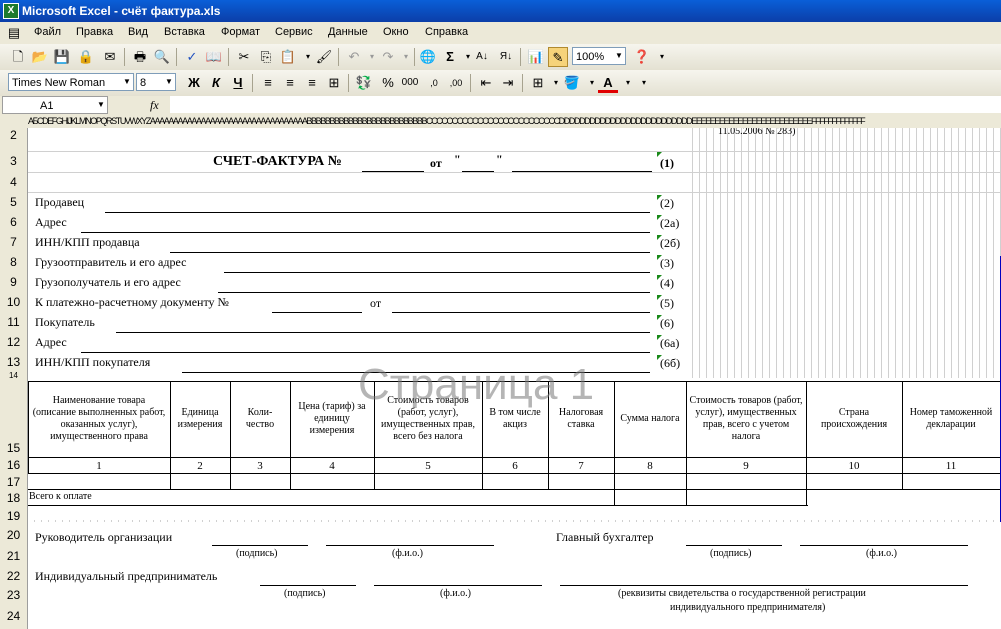 Image resolution: width=1001 pixels, height=629 pixels. I want to click on menu-insert: Вставка, so click(184, 32).